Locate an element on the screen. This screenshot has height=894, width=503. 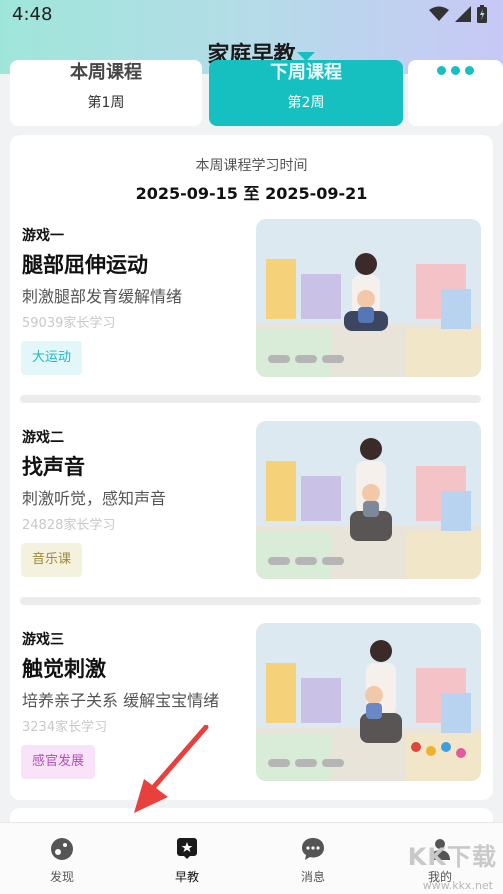
annotation-arrow-icon is located at coordinates (171, 769).